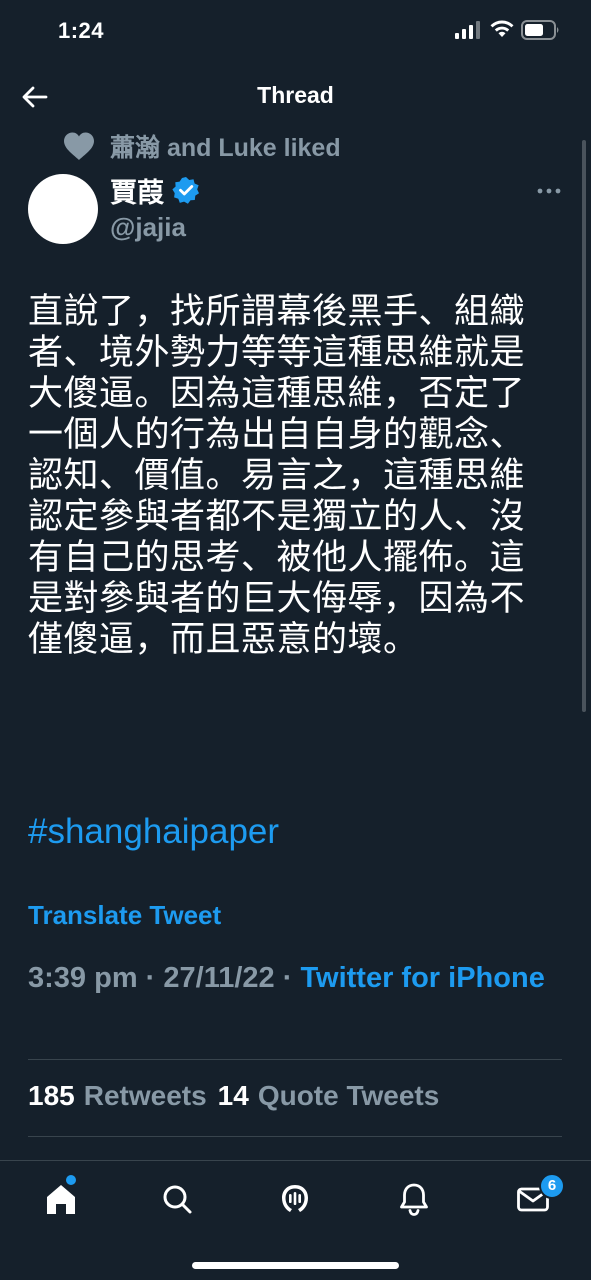 The width and height of the screenshot is (591, 1280). Describe the element at coordinates (295, 1199) in the screenshot. I see `spaces-icon` at that location.